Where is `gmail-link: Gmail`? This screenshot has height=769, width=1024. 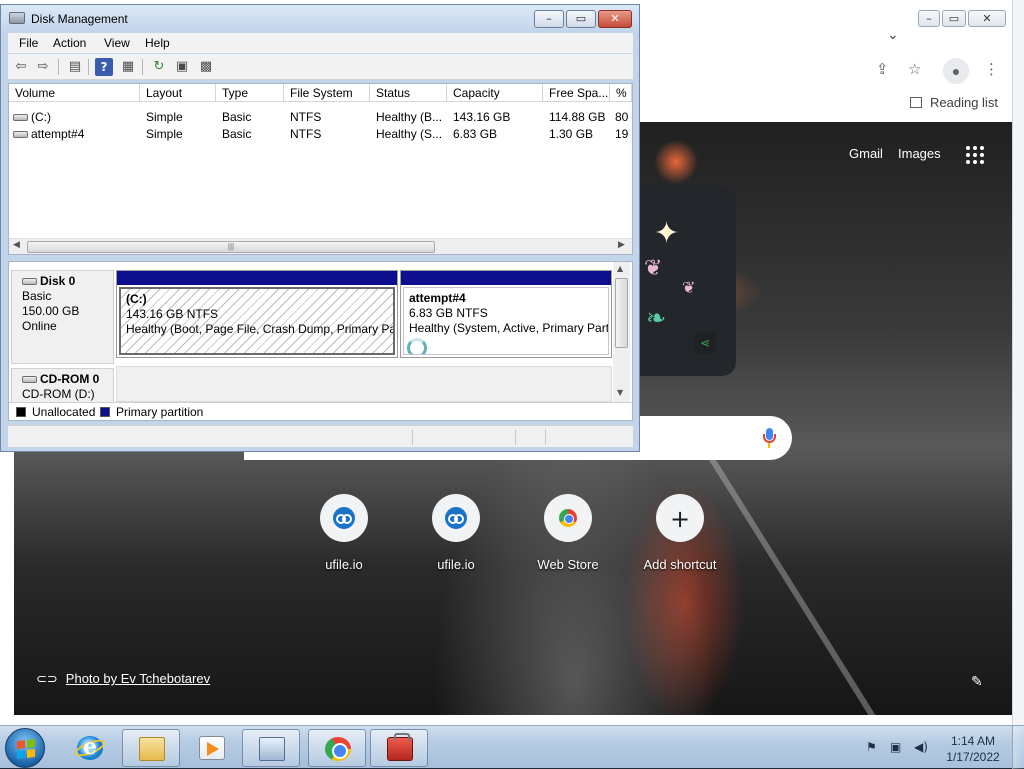
gmail-link: Gmail is located at coordinates (866, 153).